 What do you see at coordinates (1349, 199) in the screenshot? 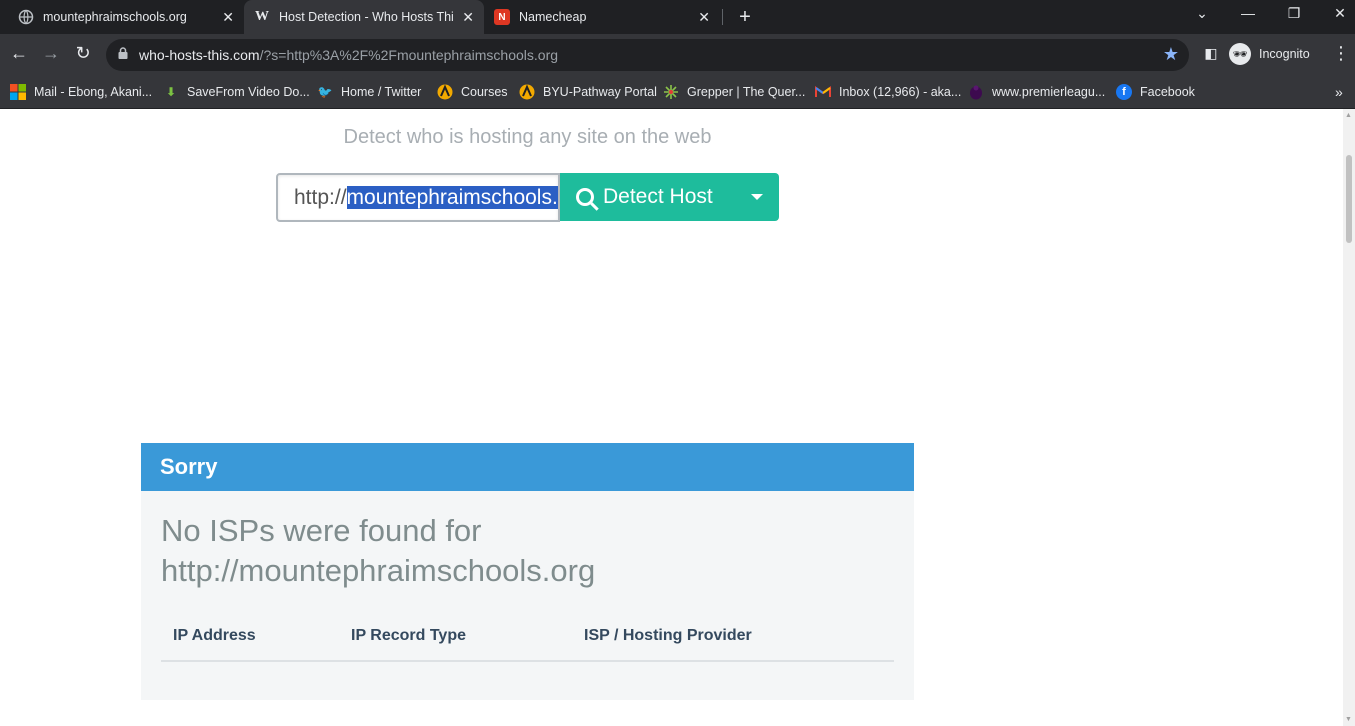
I see `scrollbar-thumb` at bounding box center [1349, 199].